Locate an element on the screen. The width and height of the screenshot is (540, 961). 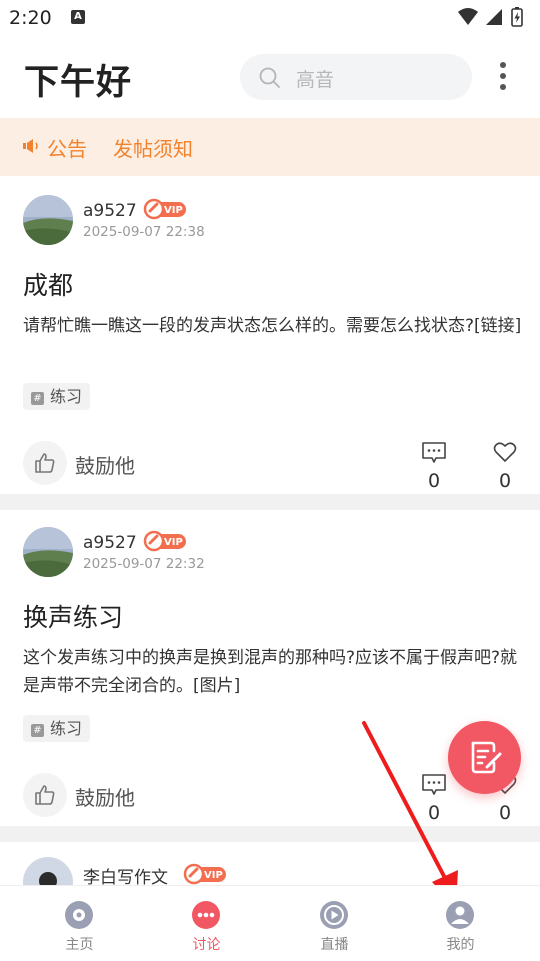
username: 李白写作文 is located at coordinates (125, 874).